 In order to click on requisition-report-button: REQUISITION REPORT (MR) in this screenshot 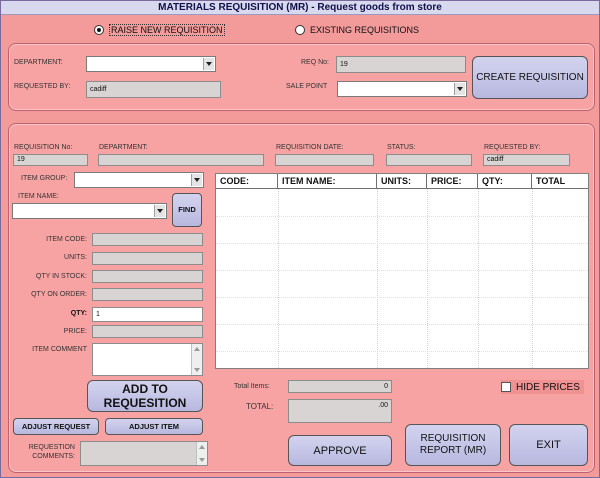, I will do `click(453, 445)`.